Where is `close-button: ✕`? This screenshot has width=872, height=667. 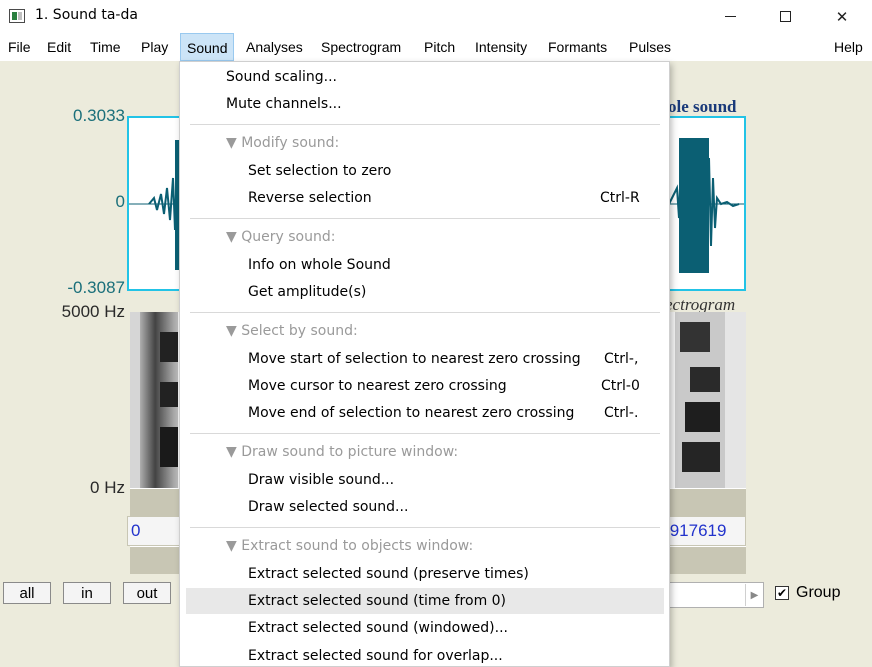
close-button: ✕ is located at coordinates (842, 16).